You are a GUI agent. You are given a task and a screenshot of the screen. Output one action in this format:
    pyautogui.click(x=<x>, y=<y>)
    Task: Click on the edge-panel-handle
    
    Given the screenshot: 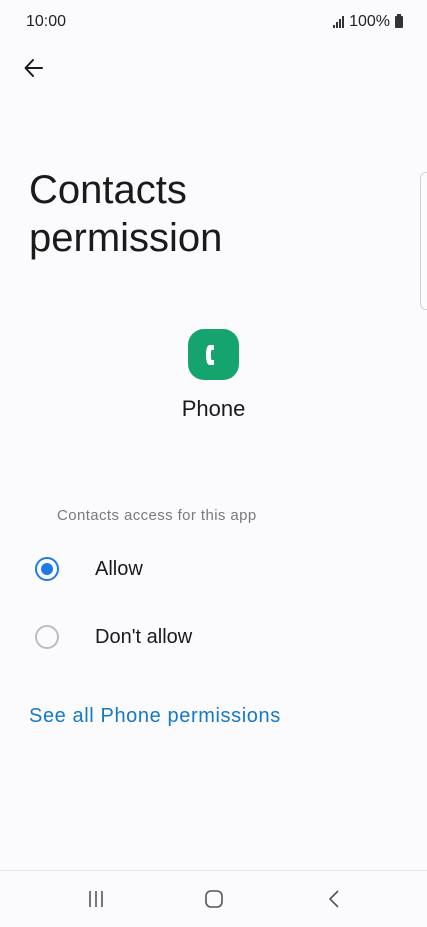 What is the action you would take?
    pyautogui.click(x=423, y=241)
    